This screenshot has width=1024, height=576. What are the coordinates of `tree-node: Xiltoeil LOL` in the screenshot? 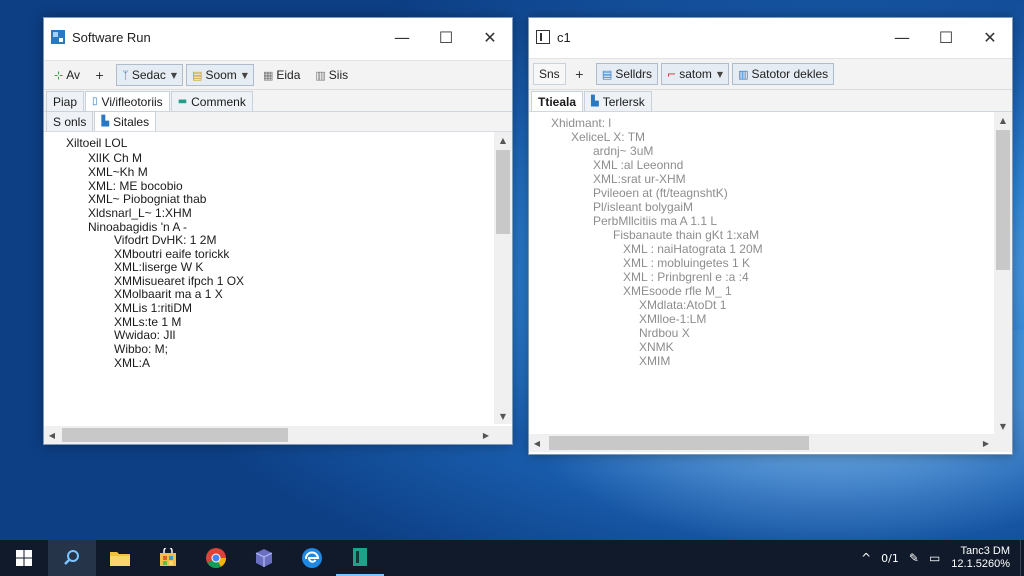 It's located at (96, 143).